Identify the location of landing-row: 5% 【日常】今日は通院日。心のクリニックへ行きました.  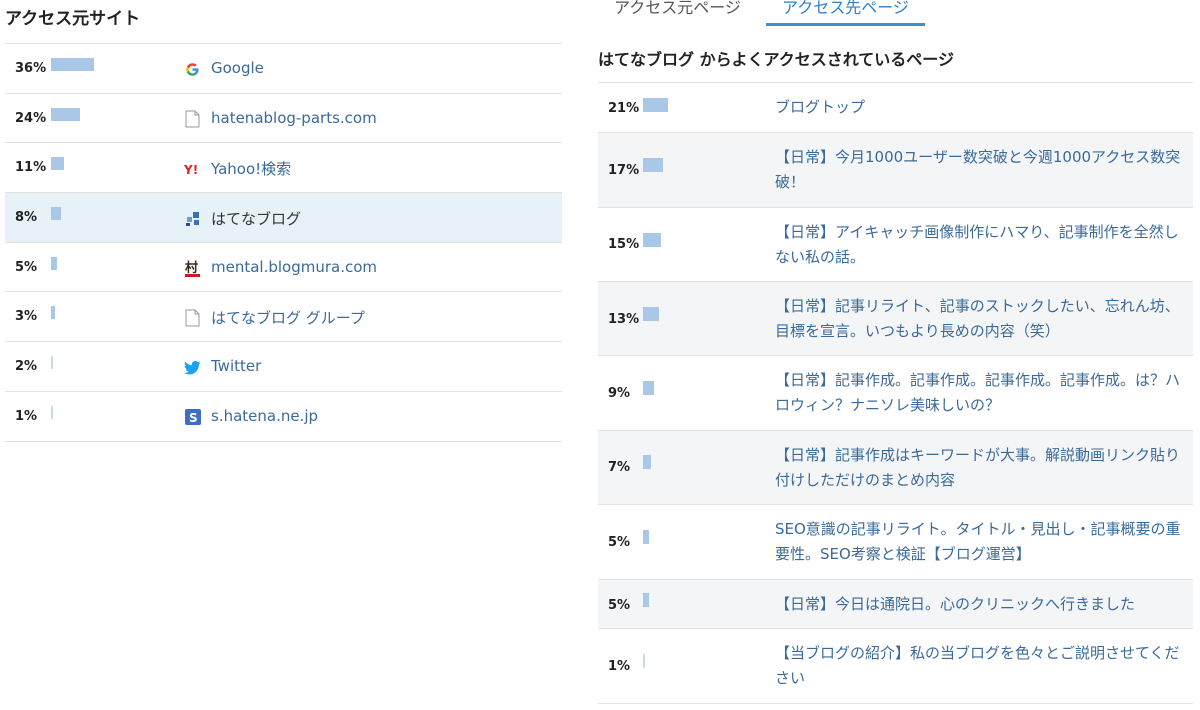
(895, 604).